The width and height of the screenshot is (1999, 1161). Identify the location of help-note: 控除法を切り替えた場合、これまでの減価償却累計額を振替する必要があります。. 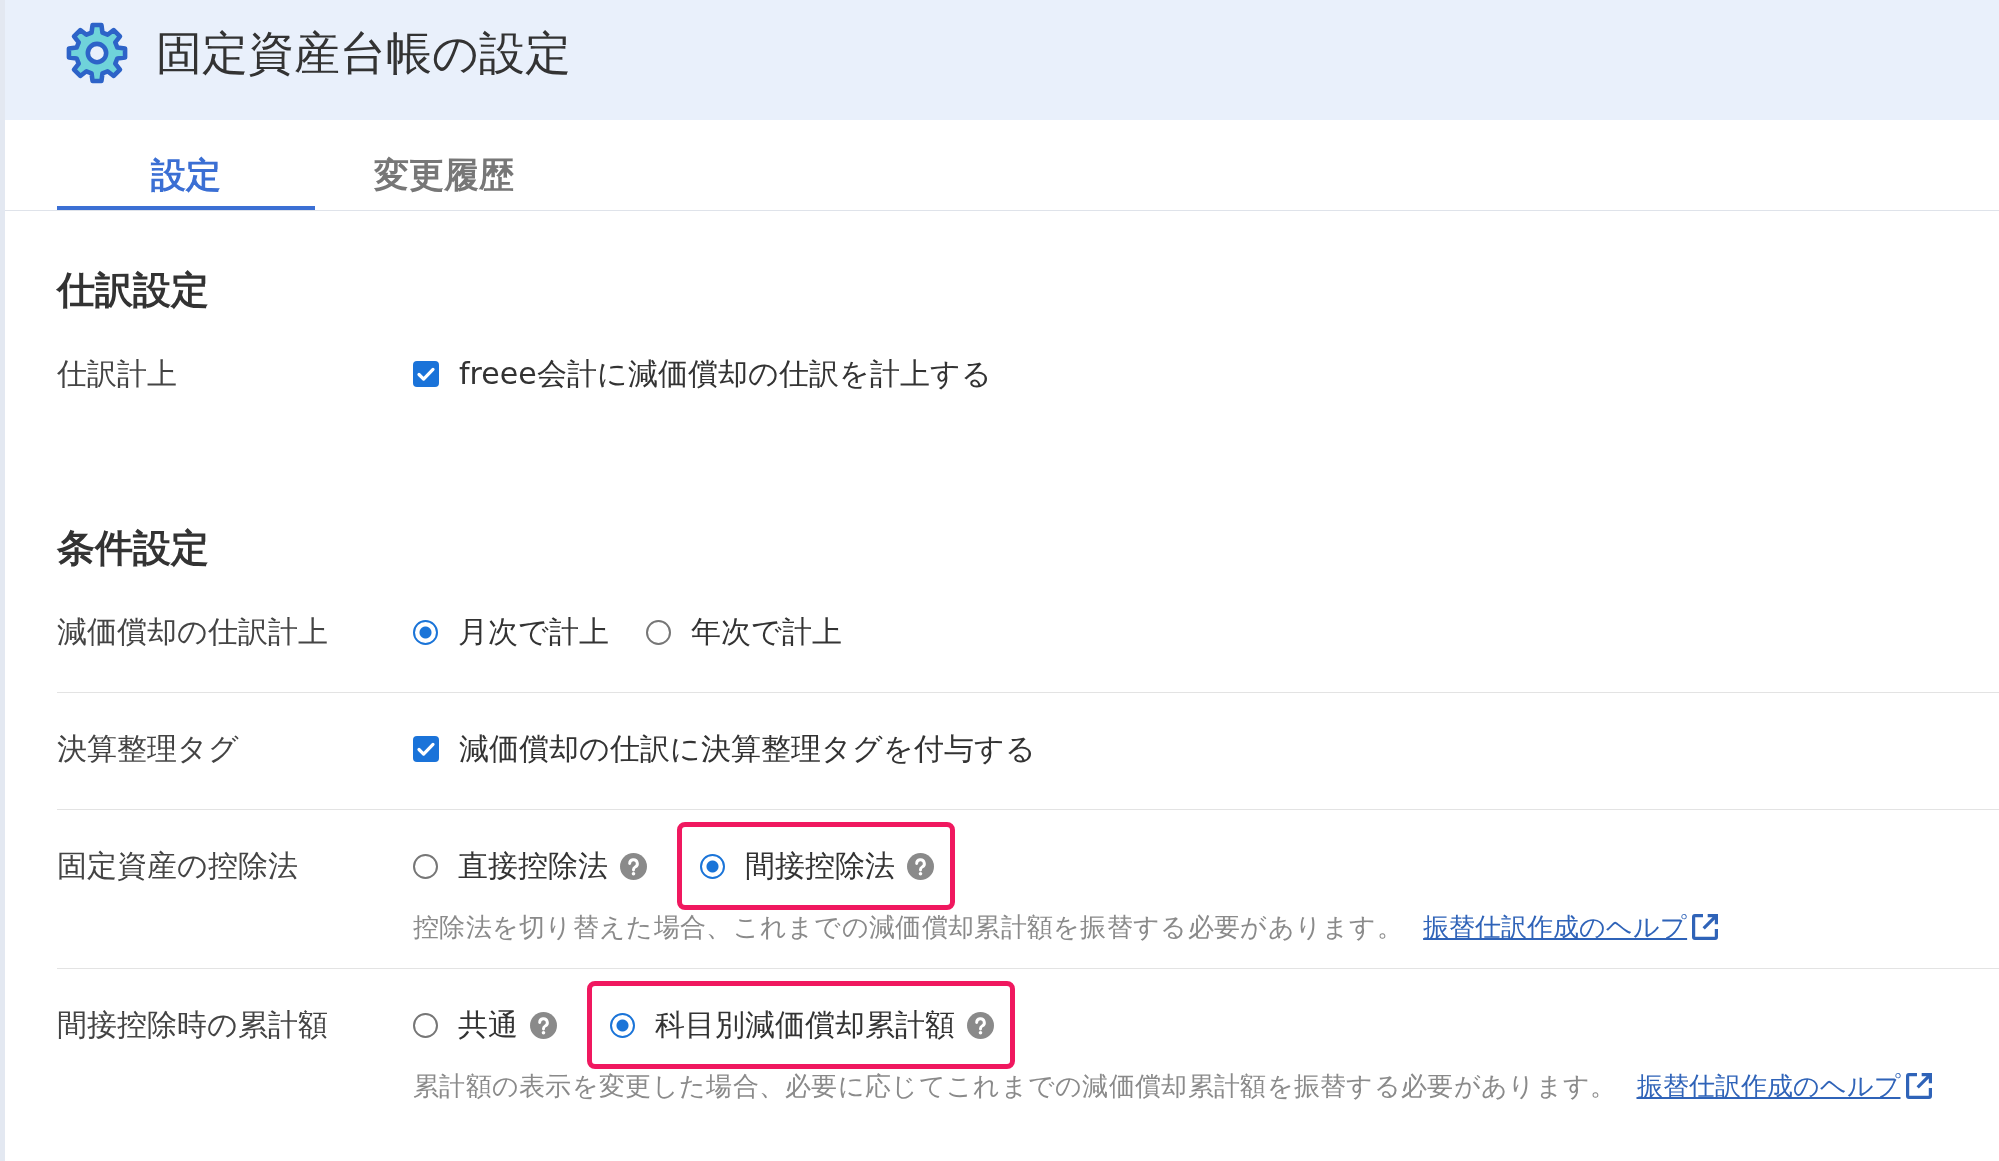
(908, 927).